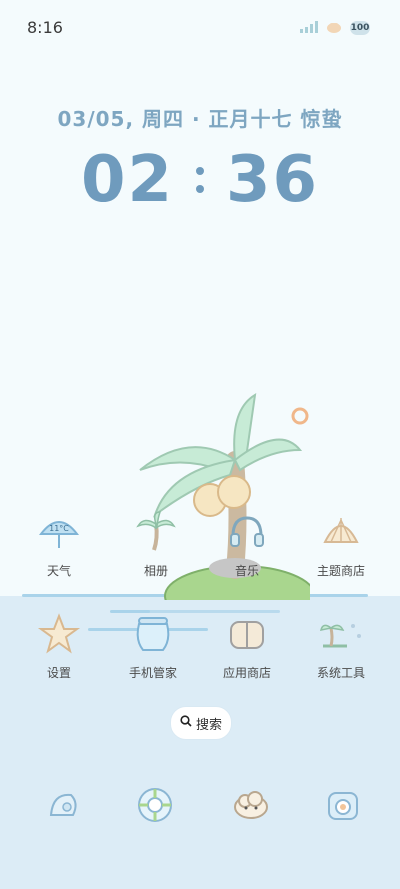 The height and width of the screenshot is (889, 400). Describe the element at coordinates (58, 571) in the screenshot. I see `app-label: 天气` at that location.